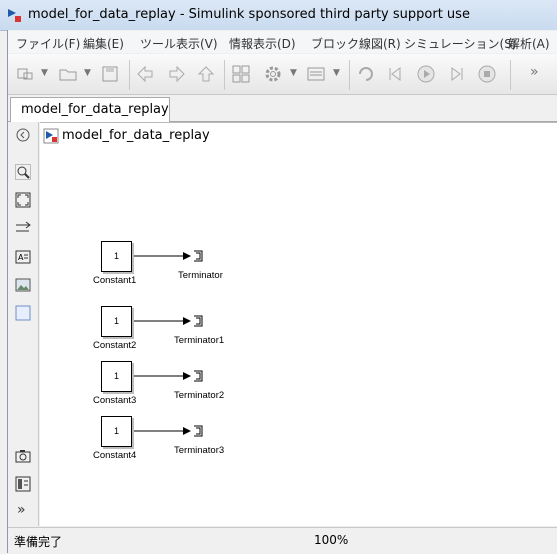 This screenshot has width=557, height=554. I want to click on menu-simulation: シミュレーション(S), so click(460, 43).